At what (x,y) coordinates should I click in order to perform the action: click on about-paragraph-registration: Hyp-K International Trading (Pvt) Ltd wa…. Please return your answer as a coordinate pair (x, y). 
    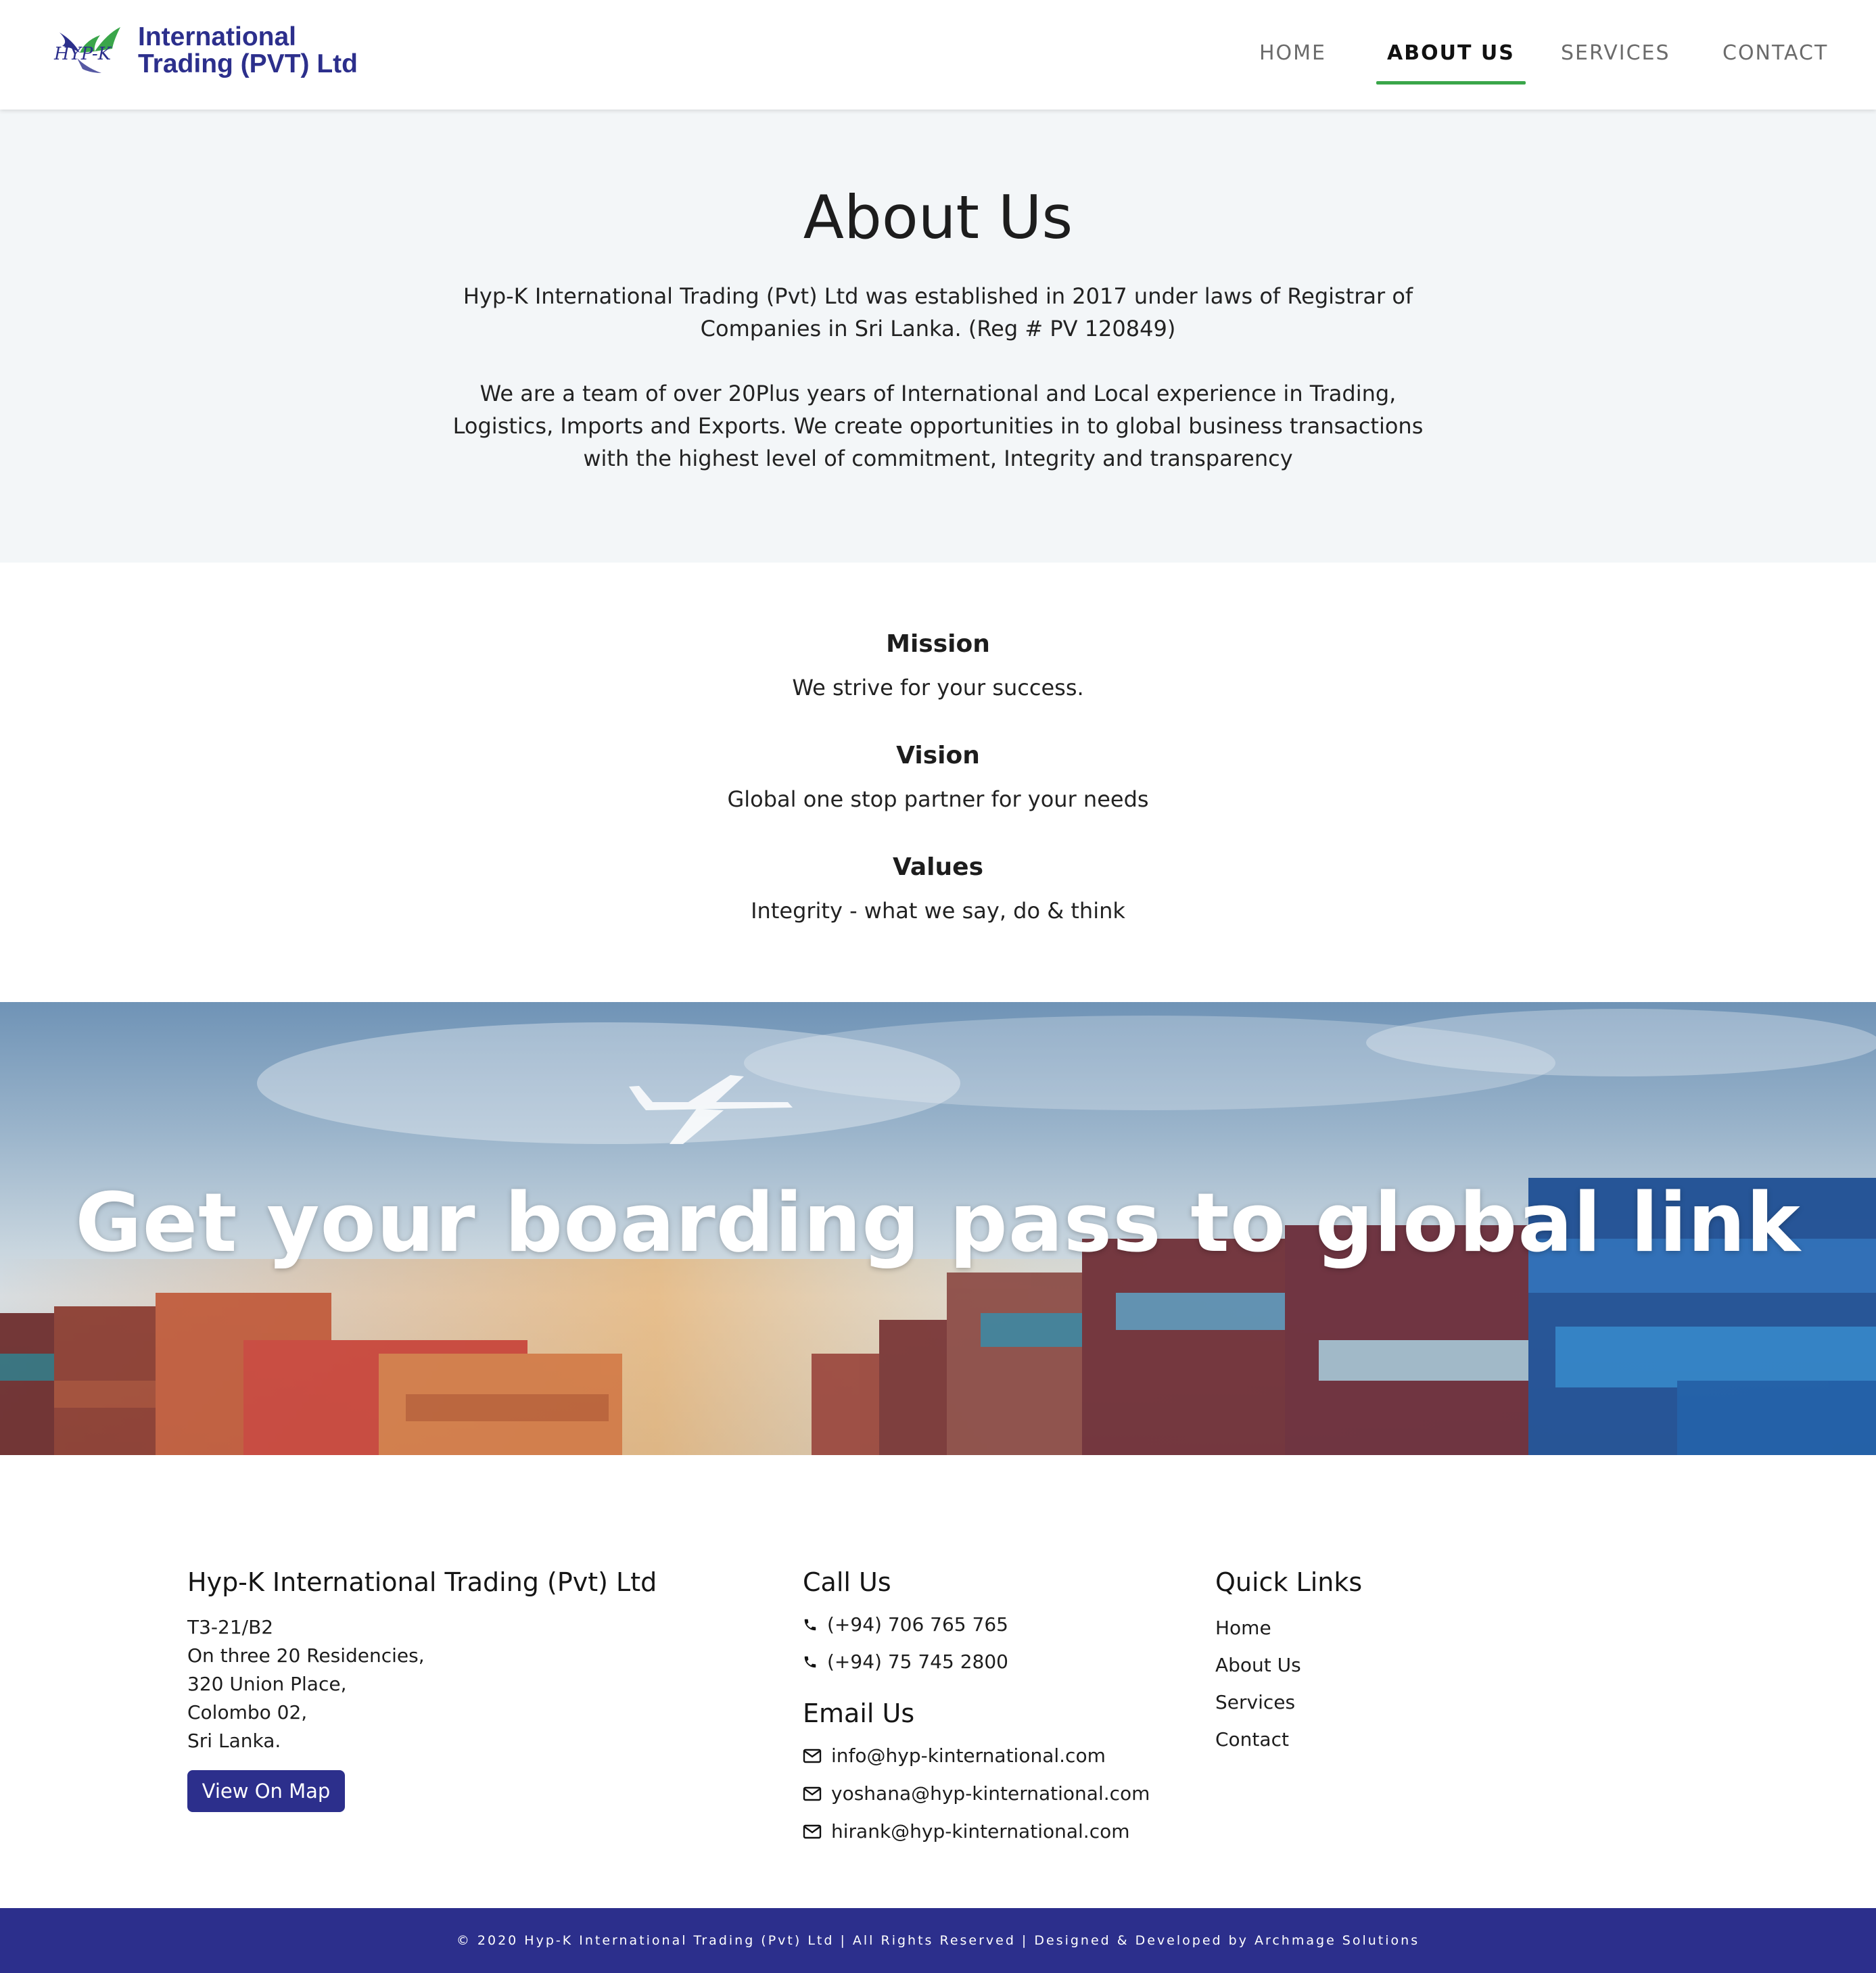
    Looking at the image, I should click on (938, 312).